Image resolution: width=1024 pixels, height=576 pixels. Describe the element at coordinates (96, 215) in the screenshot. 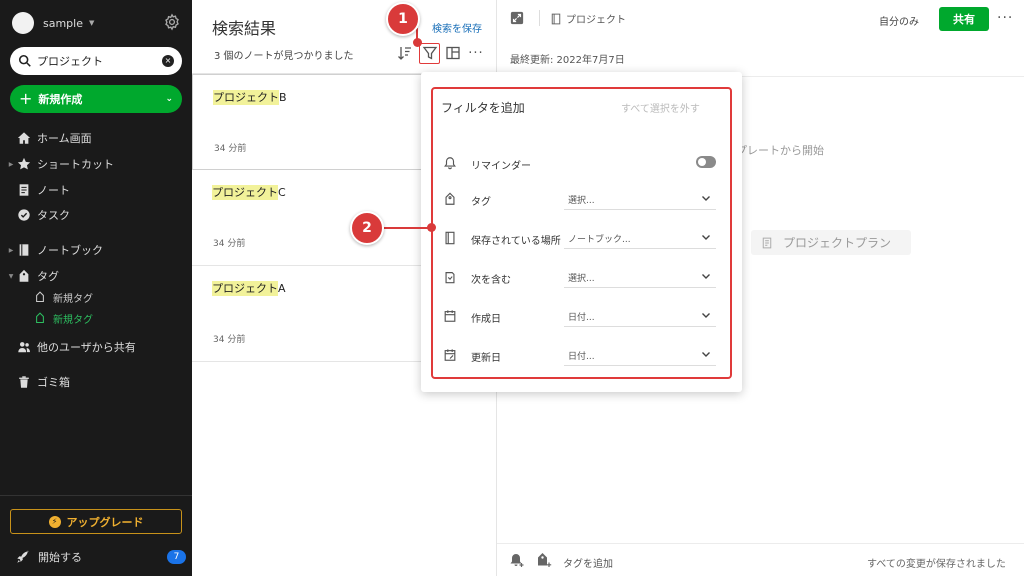

I see `sidebar-item-tasks: タスク` at that location.